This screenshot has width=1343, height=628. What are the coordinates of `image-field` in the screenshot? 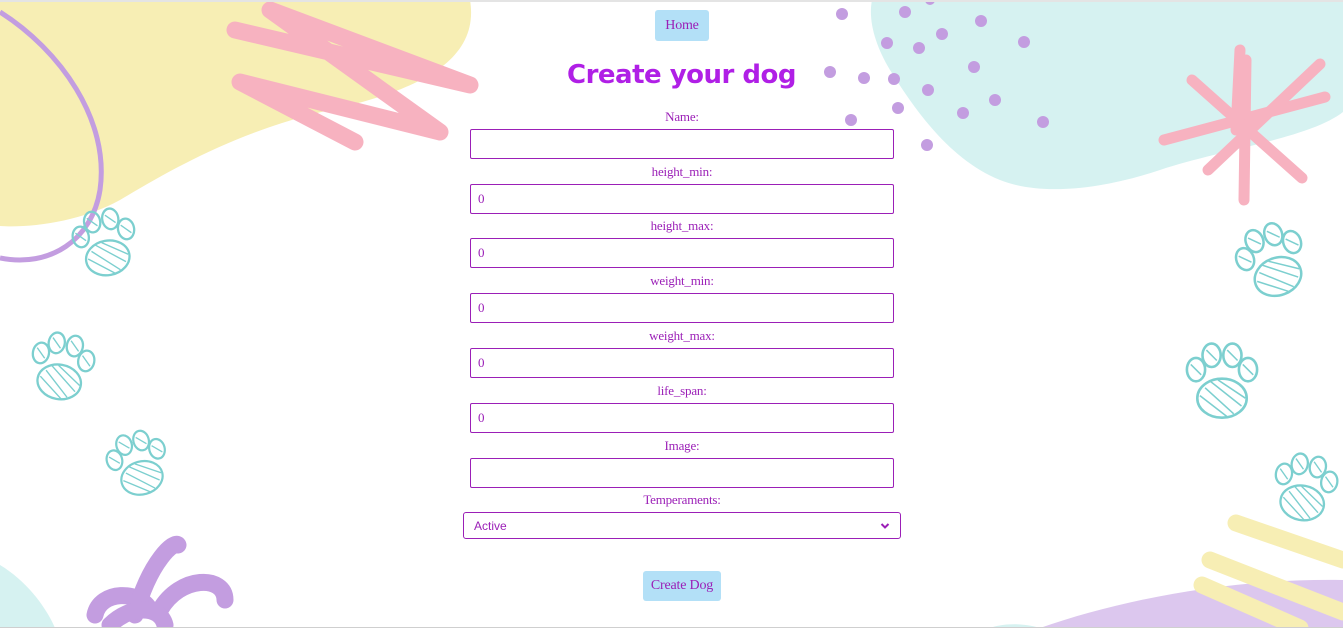 It's located at (682, 473).